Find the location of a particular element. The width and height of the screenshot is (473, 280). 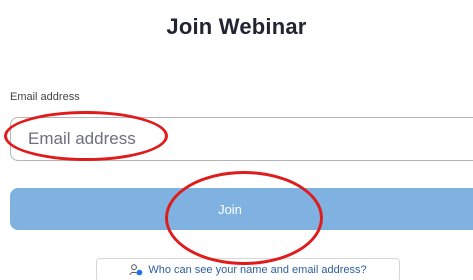

privacy-info-link: Who can see your name and email address? is located at coordinates (248, 269).